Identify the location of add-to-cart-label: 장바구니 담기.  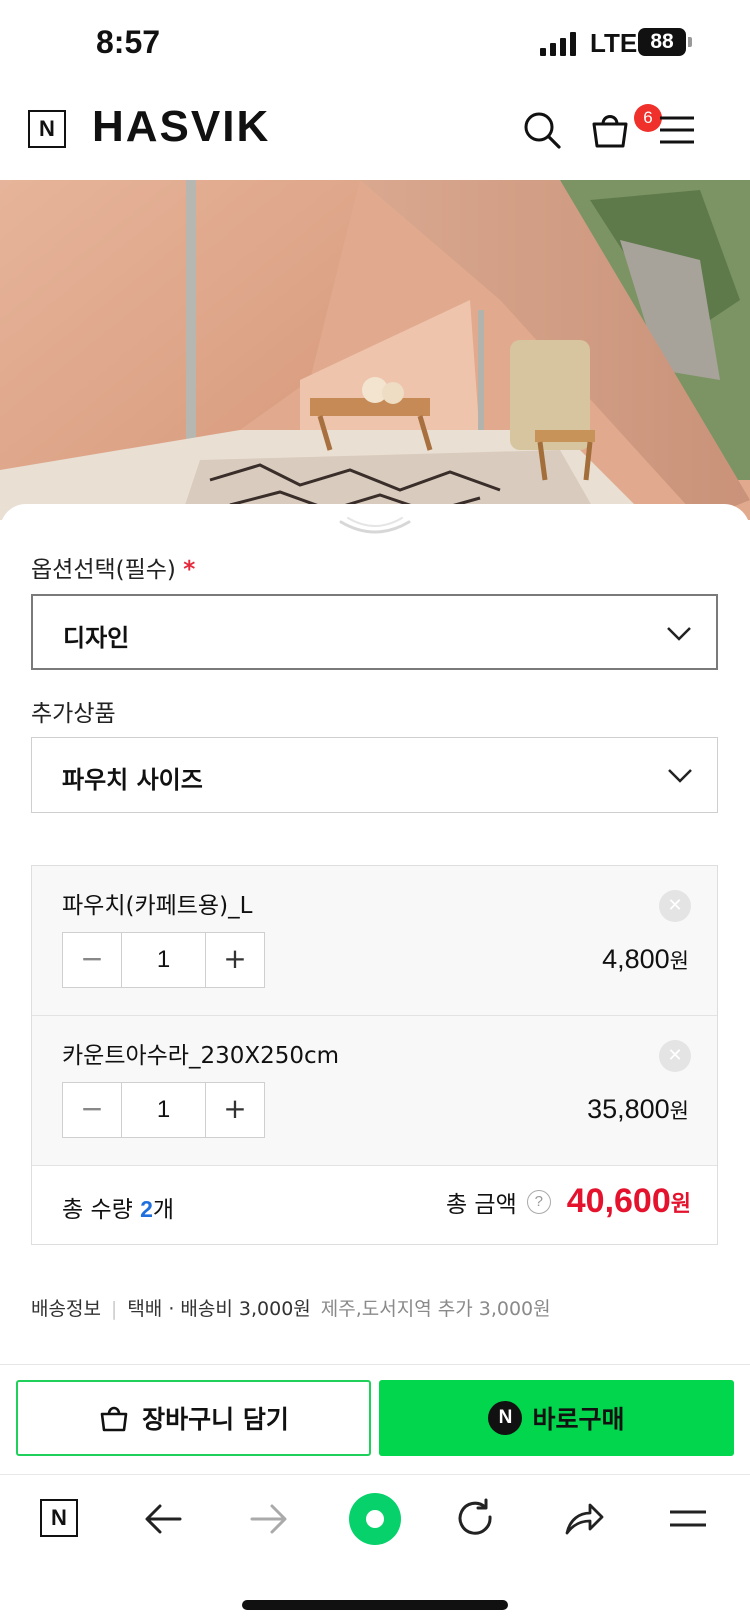
(215, 1419).